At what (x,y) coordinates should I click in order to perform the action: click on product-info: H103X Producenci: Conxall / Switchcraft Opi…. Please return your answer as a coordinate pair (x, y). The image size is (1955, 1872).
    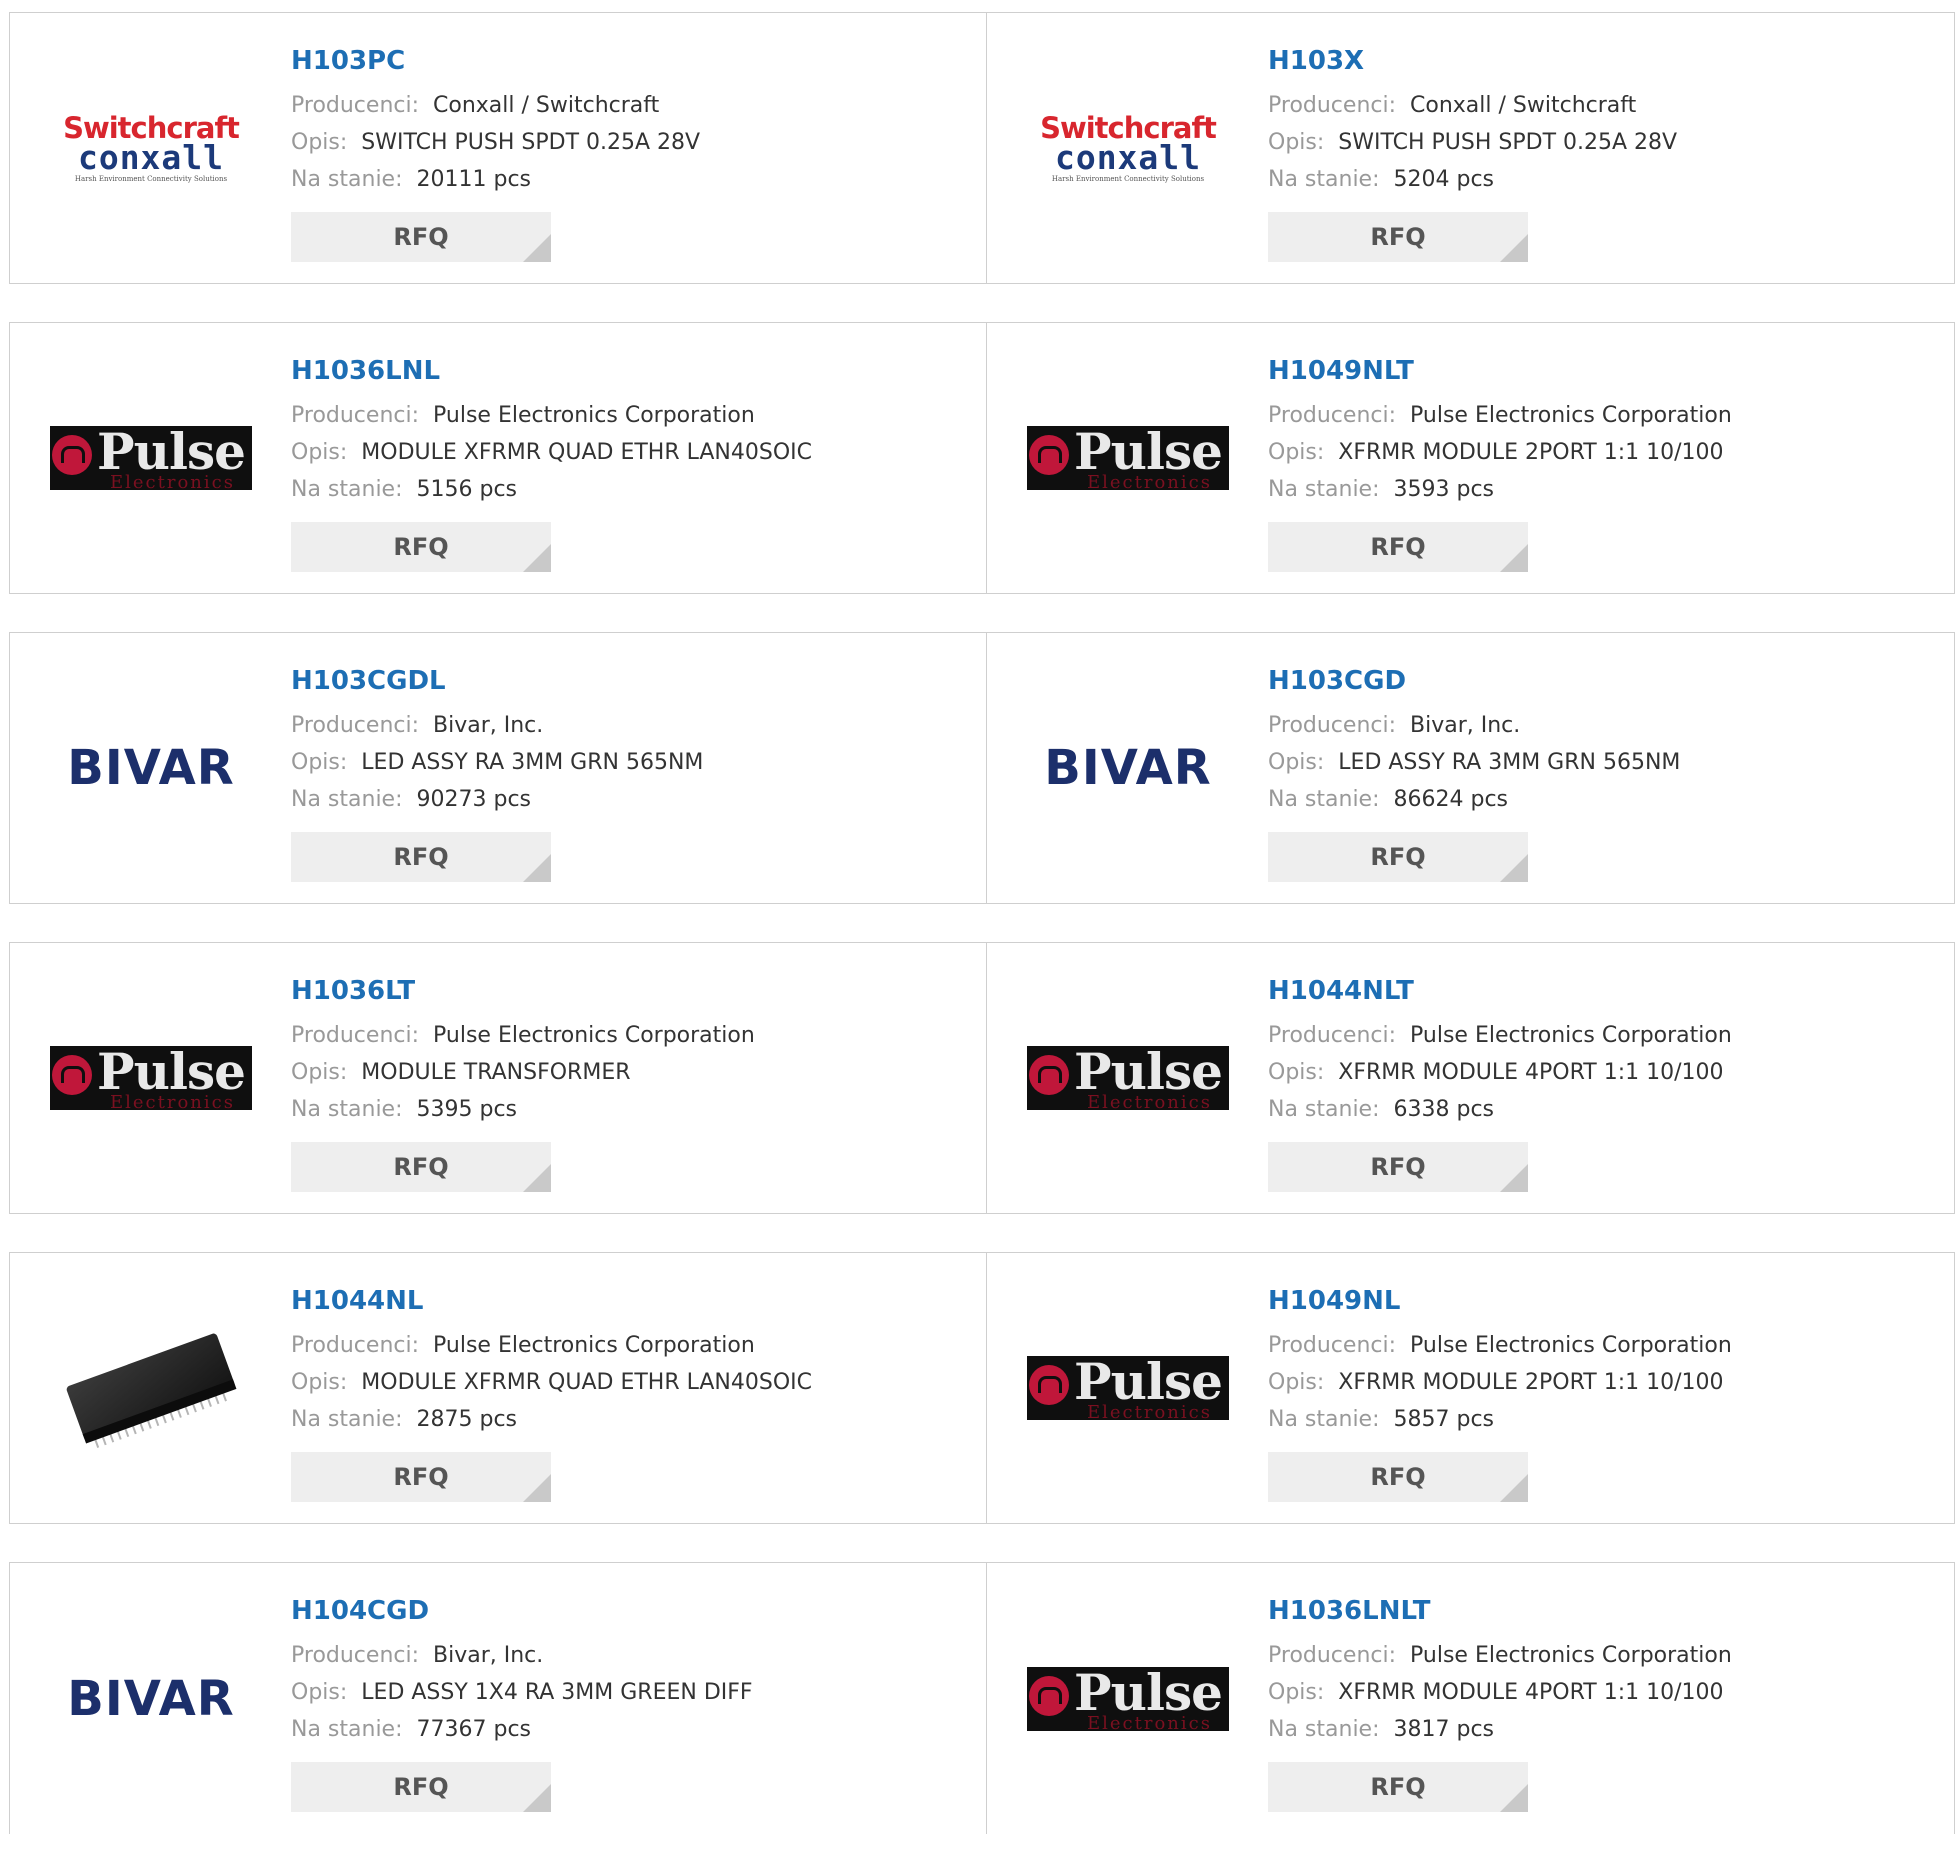
    Looking at the image, I should click on (1472, 152).